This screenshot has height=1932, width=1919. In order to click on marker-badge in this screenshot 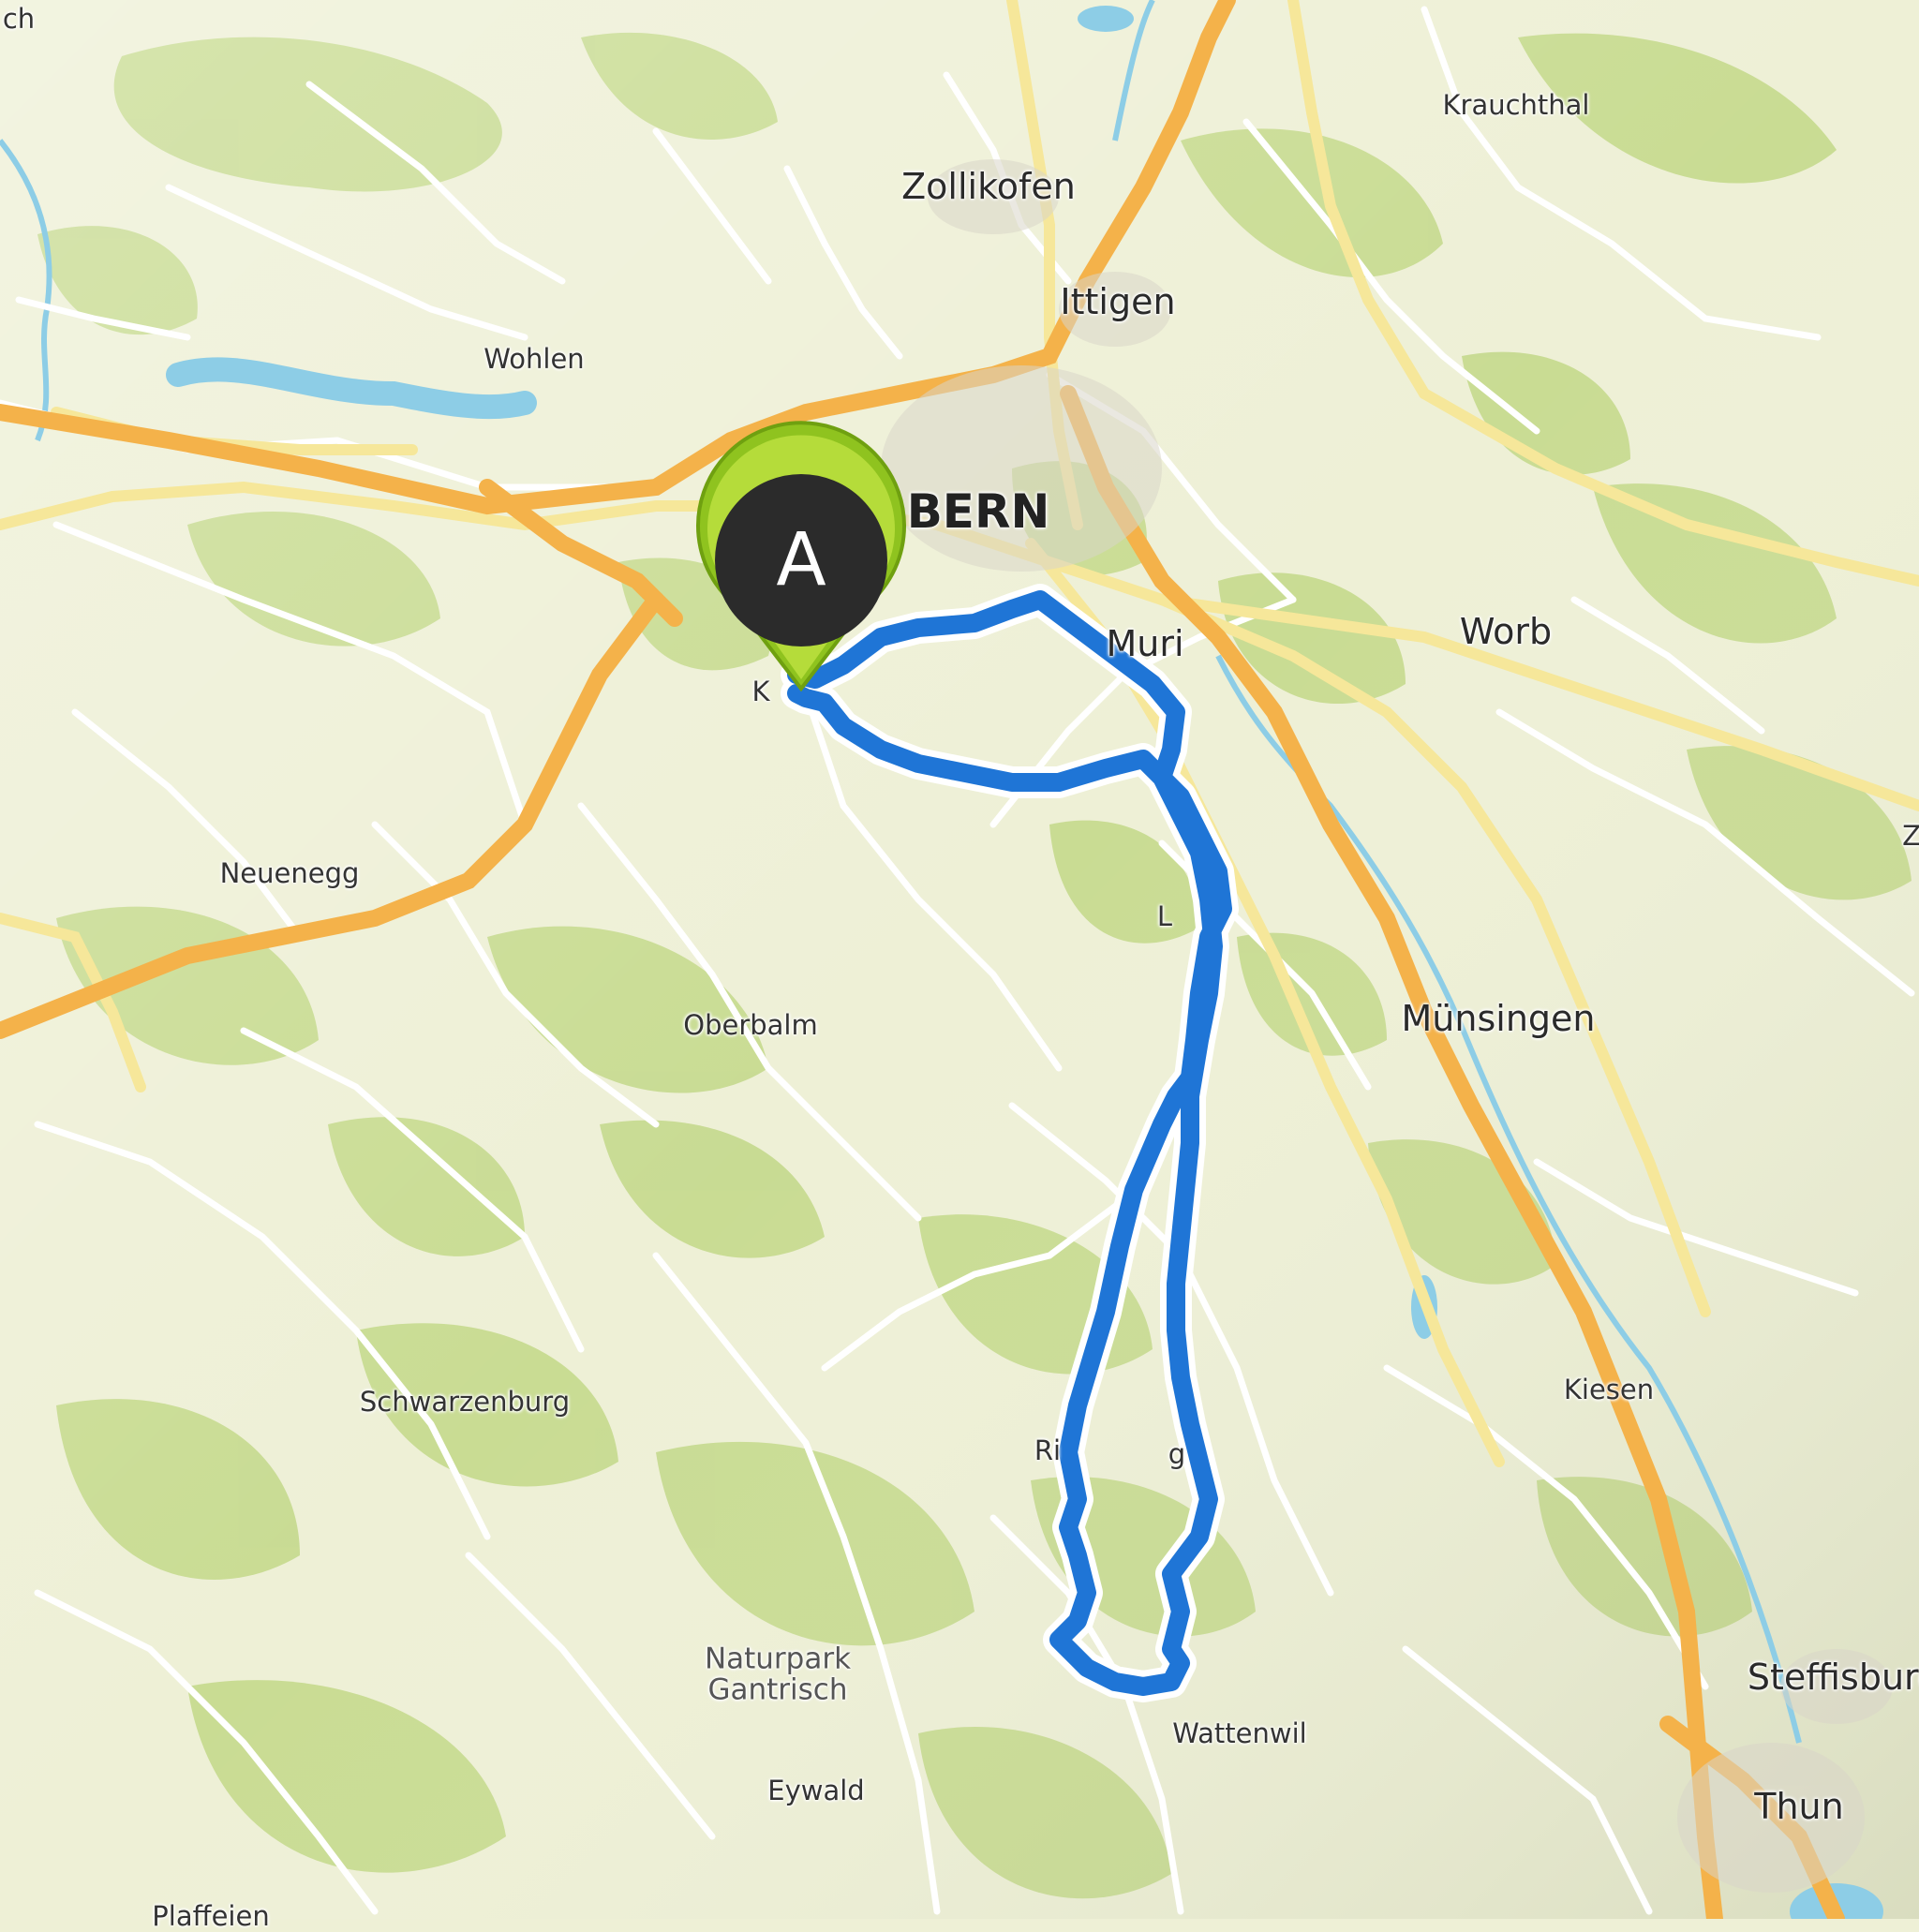, I will do `click(801, 560)`.